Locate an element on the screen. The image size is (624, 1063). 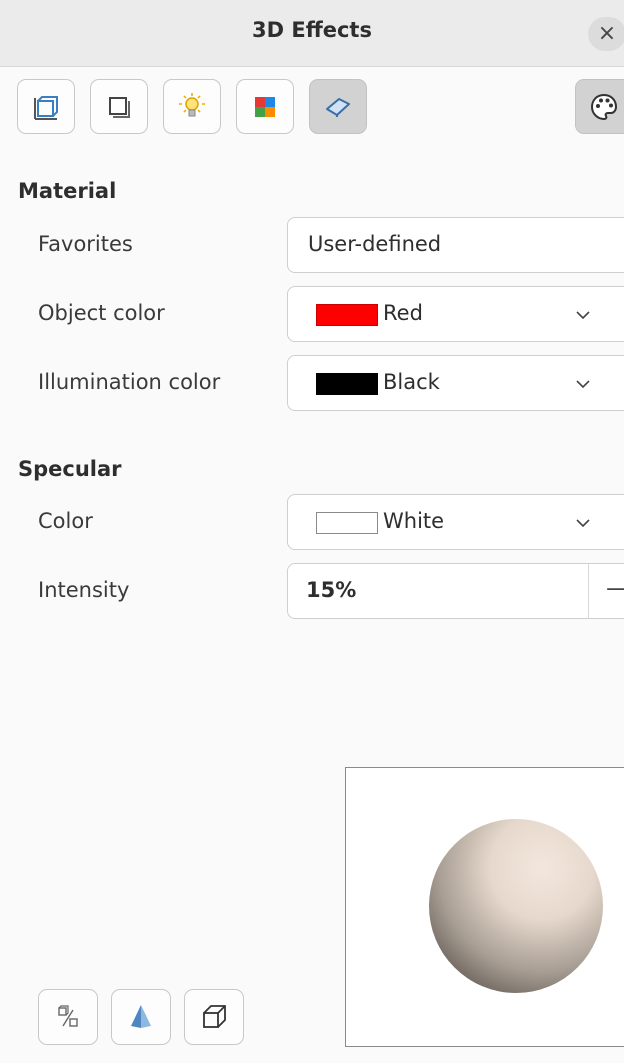
shading-button is located at coordinates (119, 106).